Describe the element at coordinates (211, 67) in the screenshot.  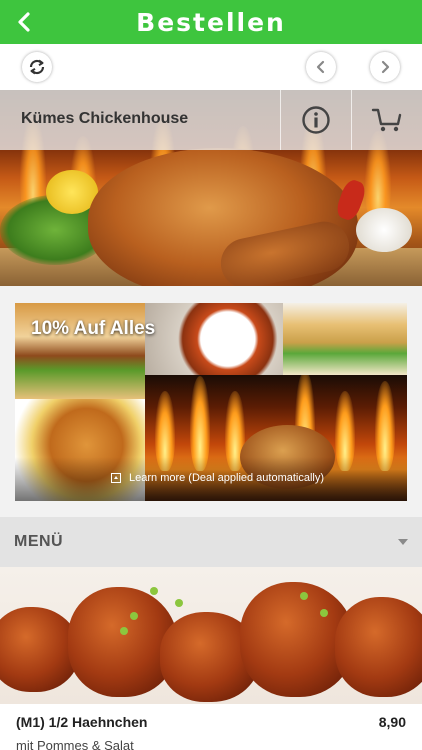
I see `nav-row` at that location.